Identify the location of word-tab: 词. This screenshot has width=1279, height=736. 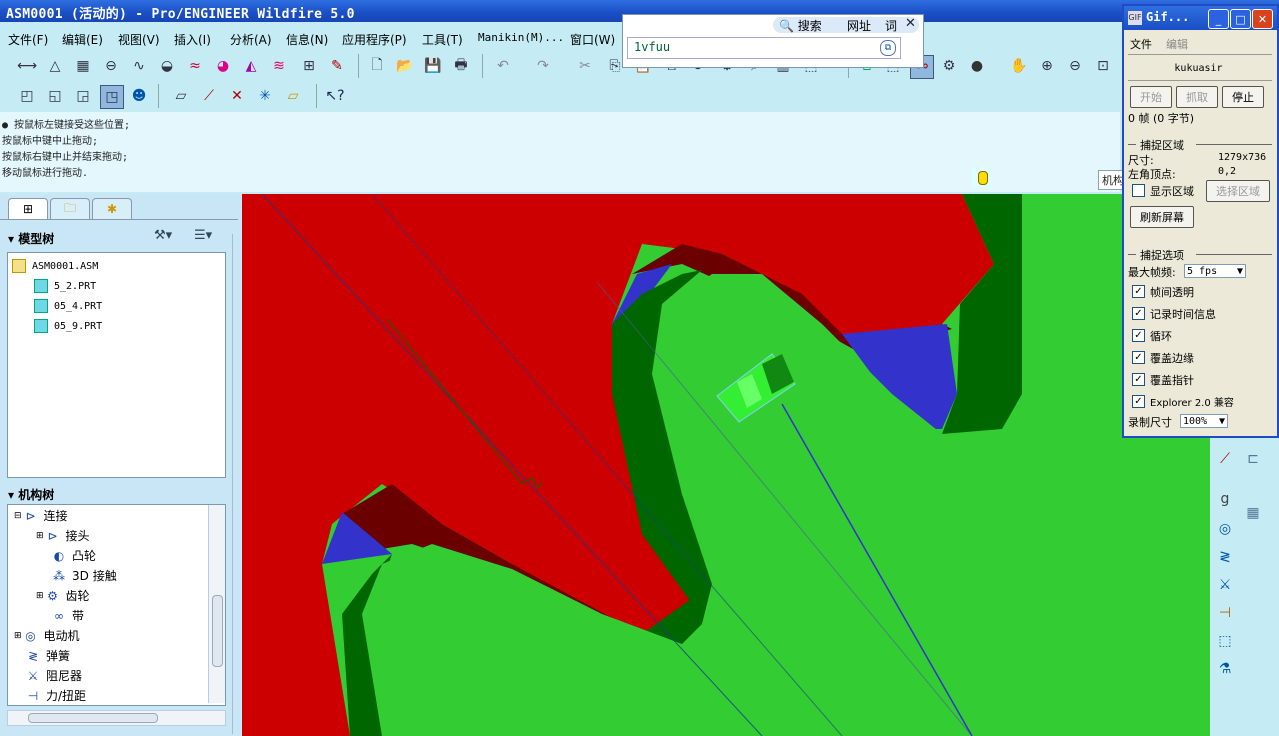
(891, 25).